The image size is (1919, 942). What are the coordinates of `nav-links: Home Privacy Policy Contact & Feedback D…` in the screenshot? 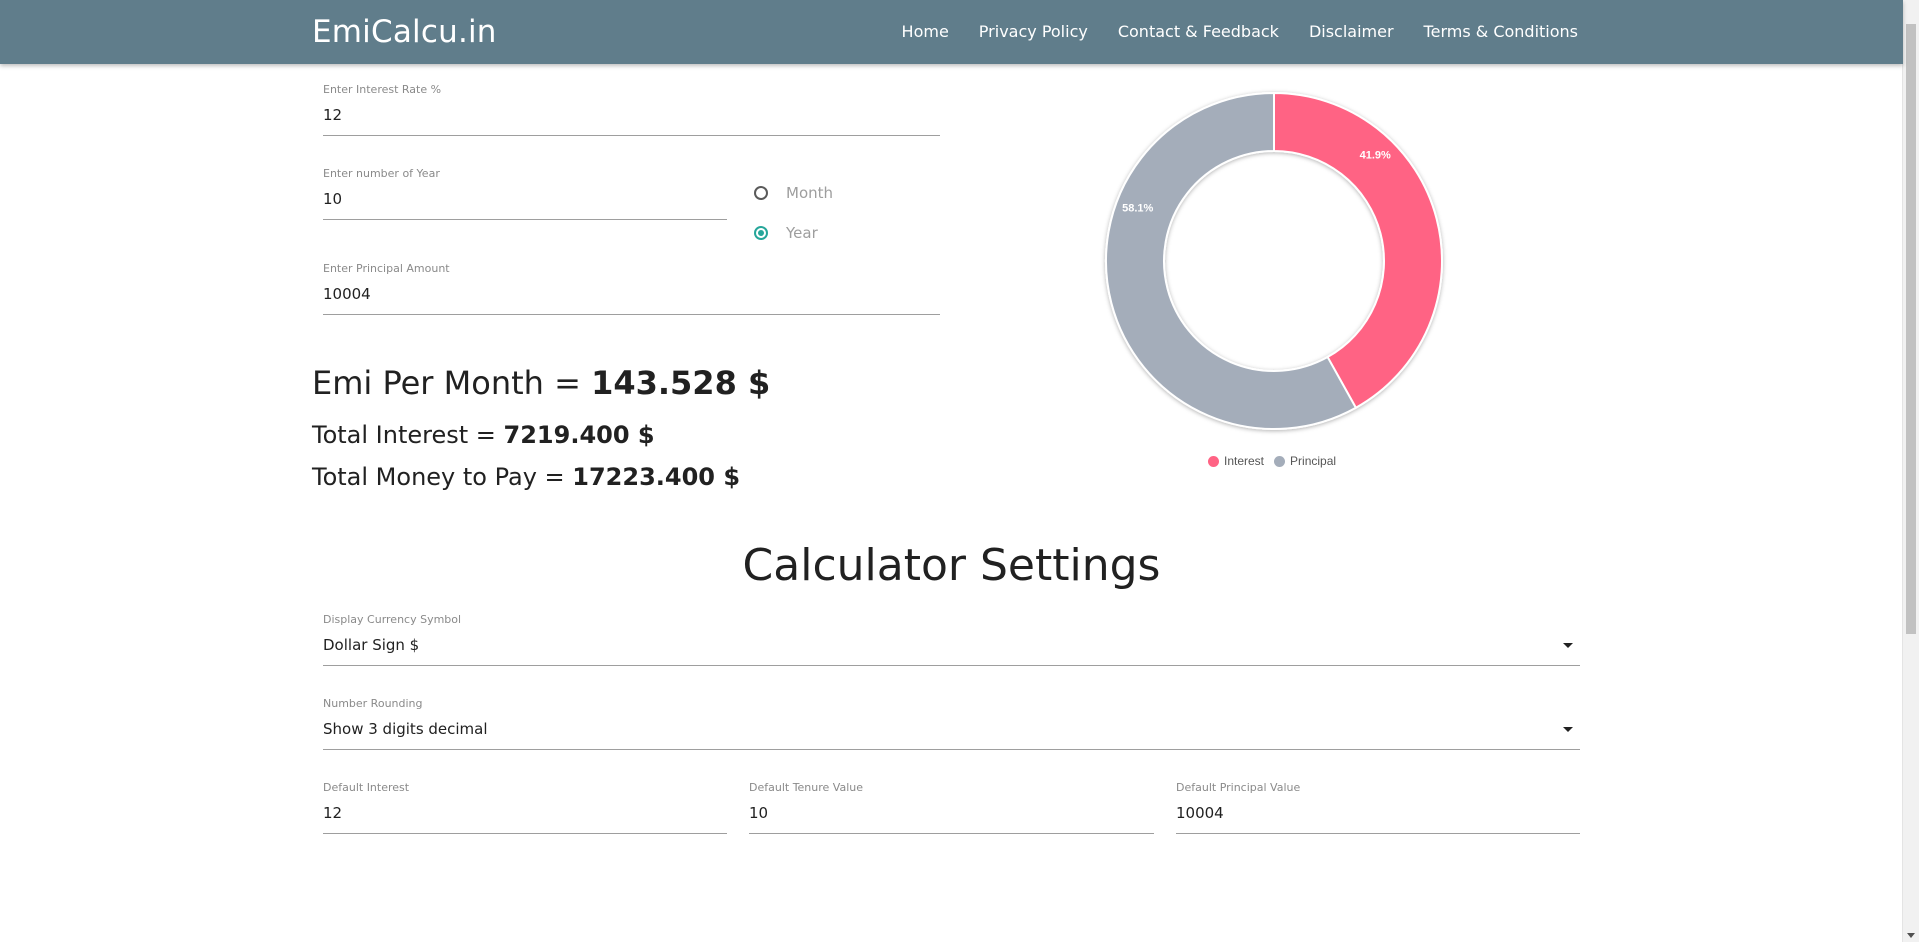 It's located at (1232, 32).